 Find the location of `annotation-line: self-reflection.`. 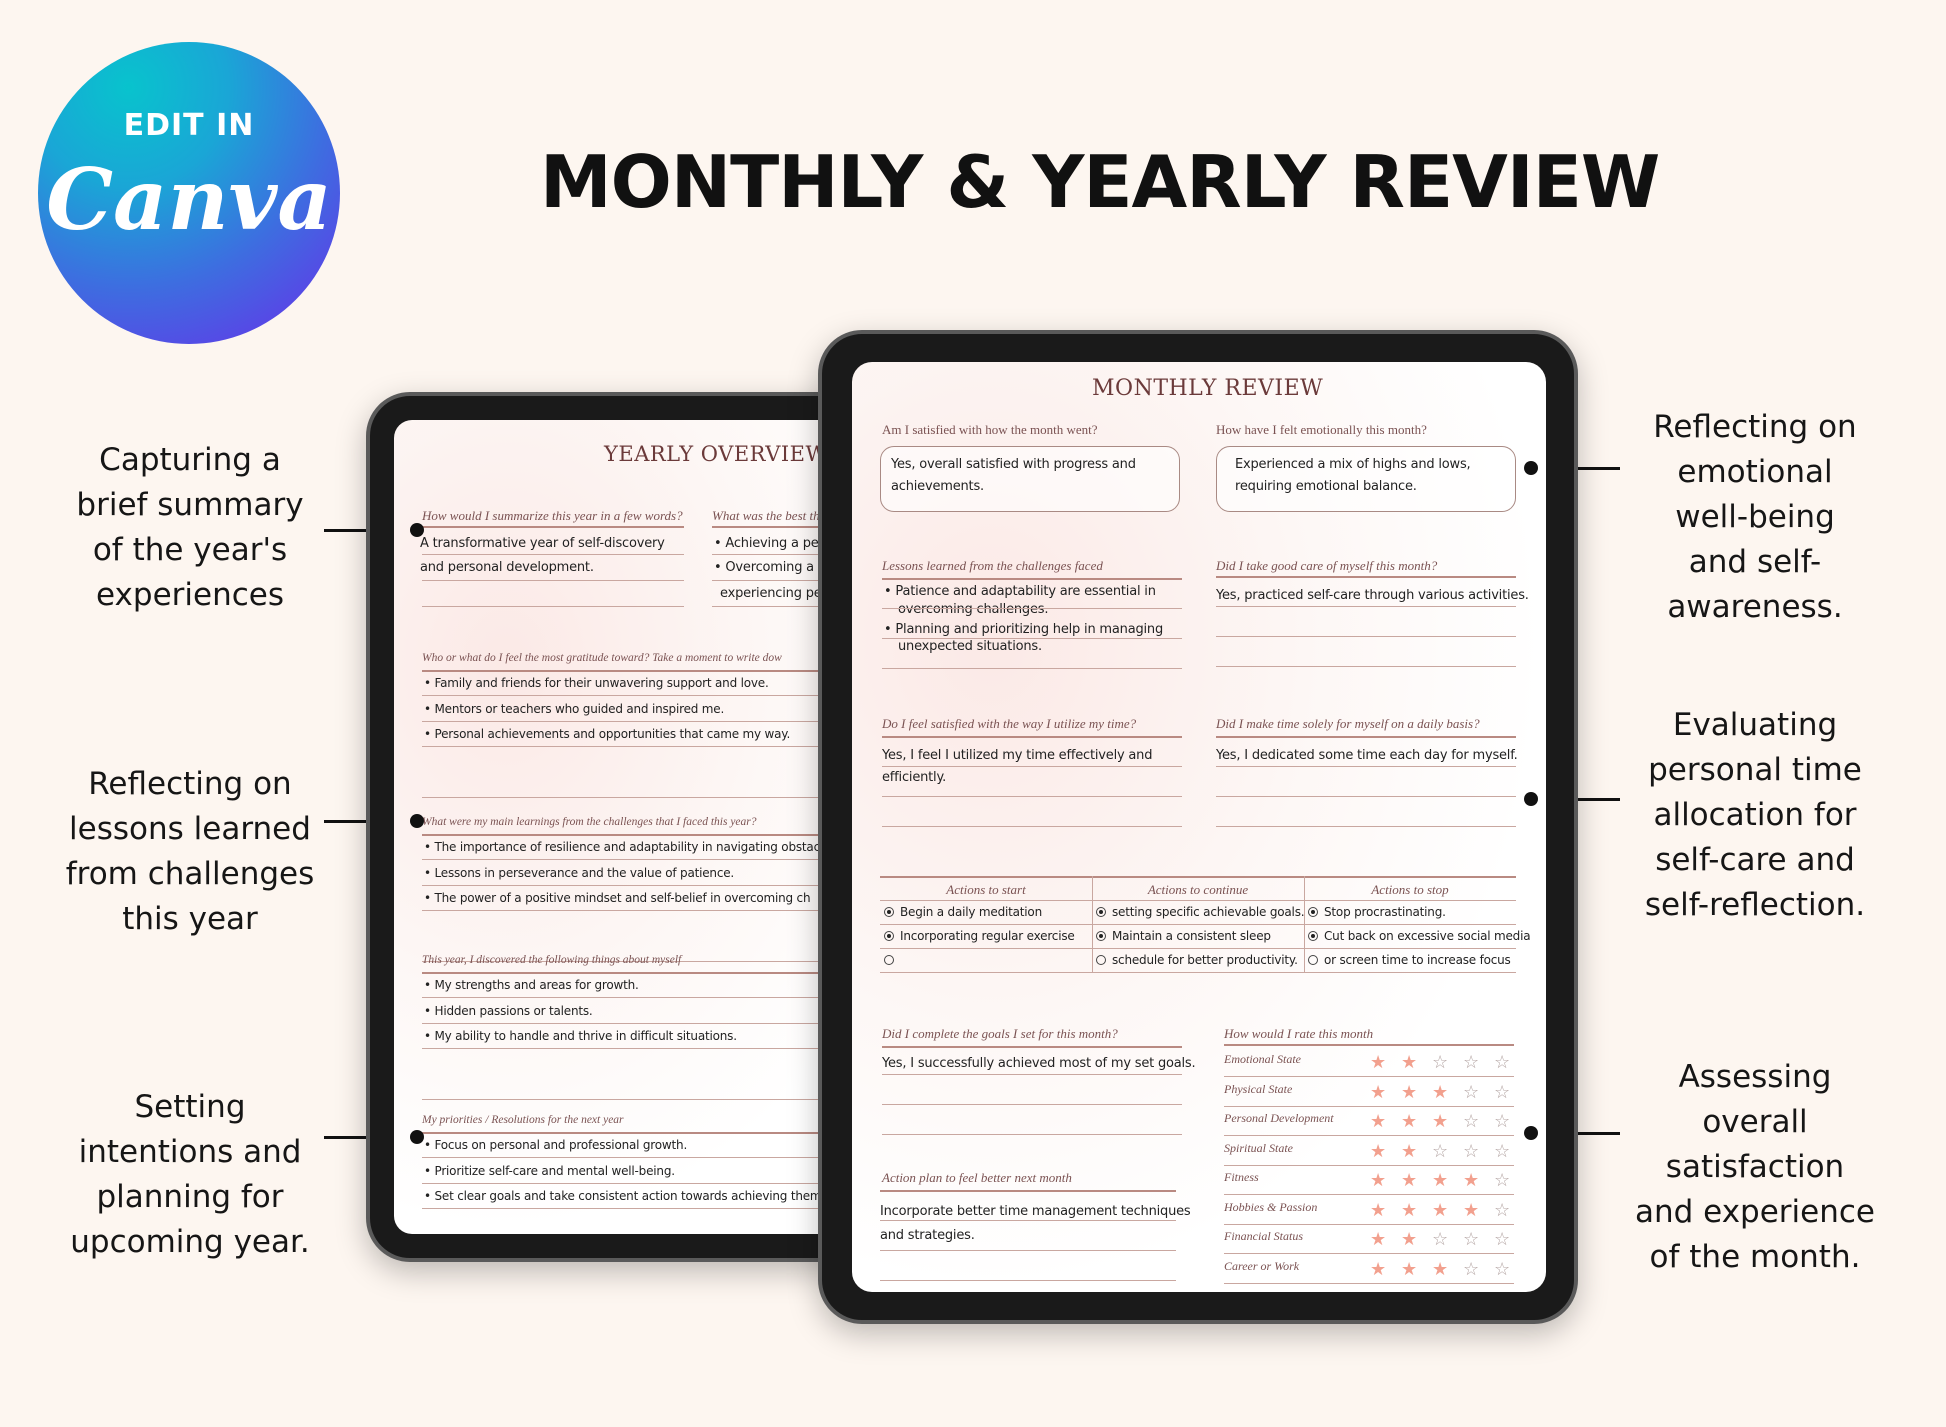

annotation-line: self-reflection. is located at coordinates (1755, 905).